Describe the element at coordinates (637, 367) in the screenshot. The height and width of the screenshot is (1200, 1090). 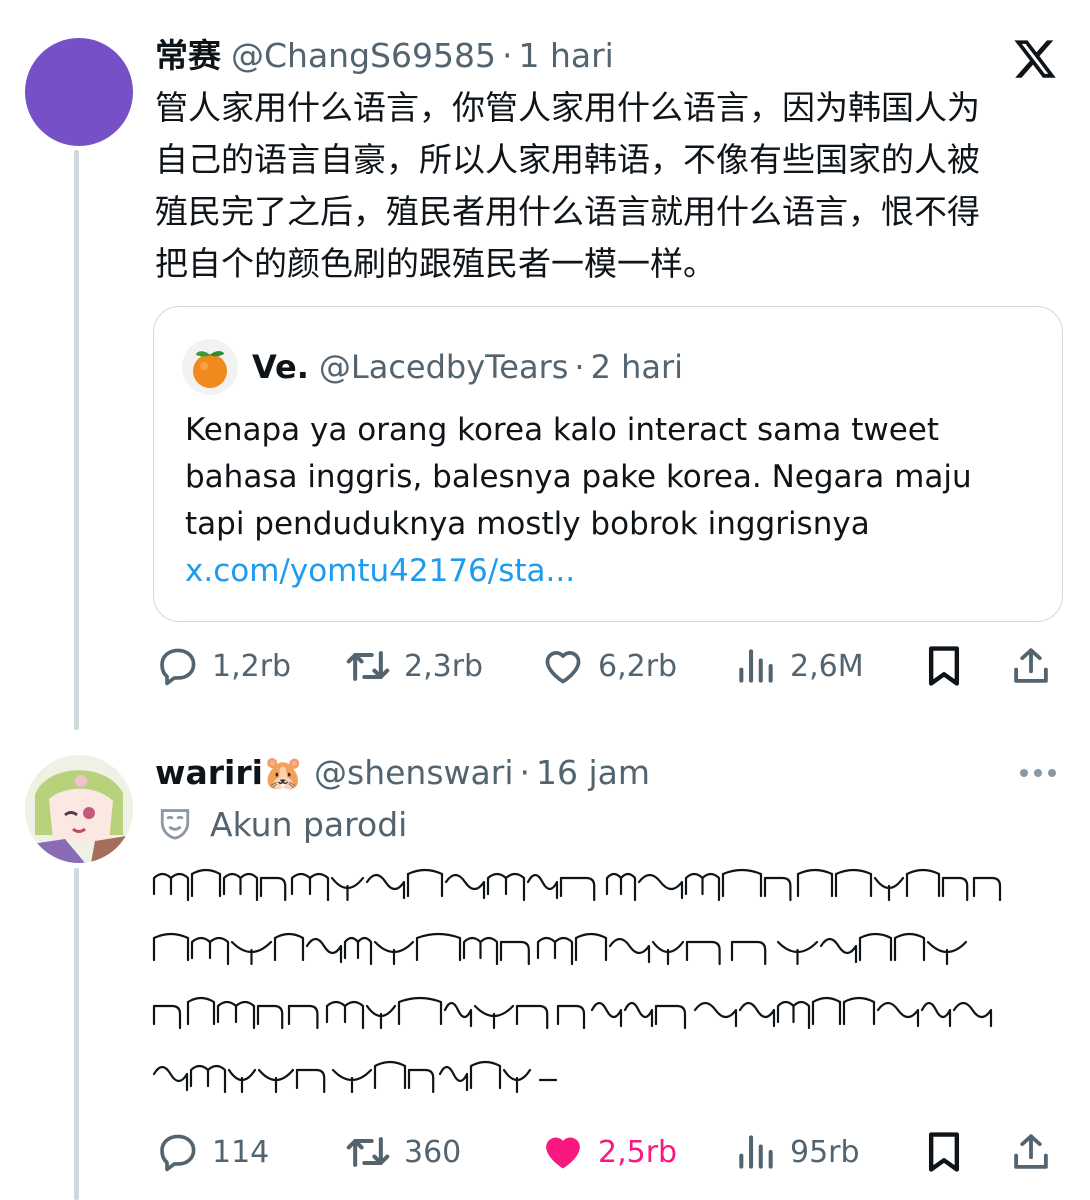
I see `quote-timestamp: 2 hari` at that location.